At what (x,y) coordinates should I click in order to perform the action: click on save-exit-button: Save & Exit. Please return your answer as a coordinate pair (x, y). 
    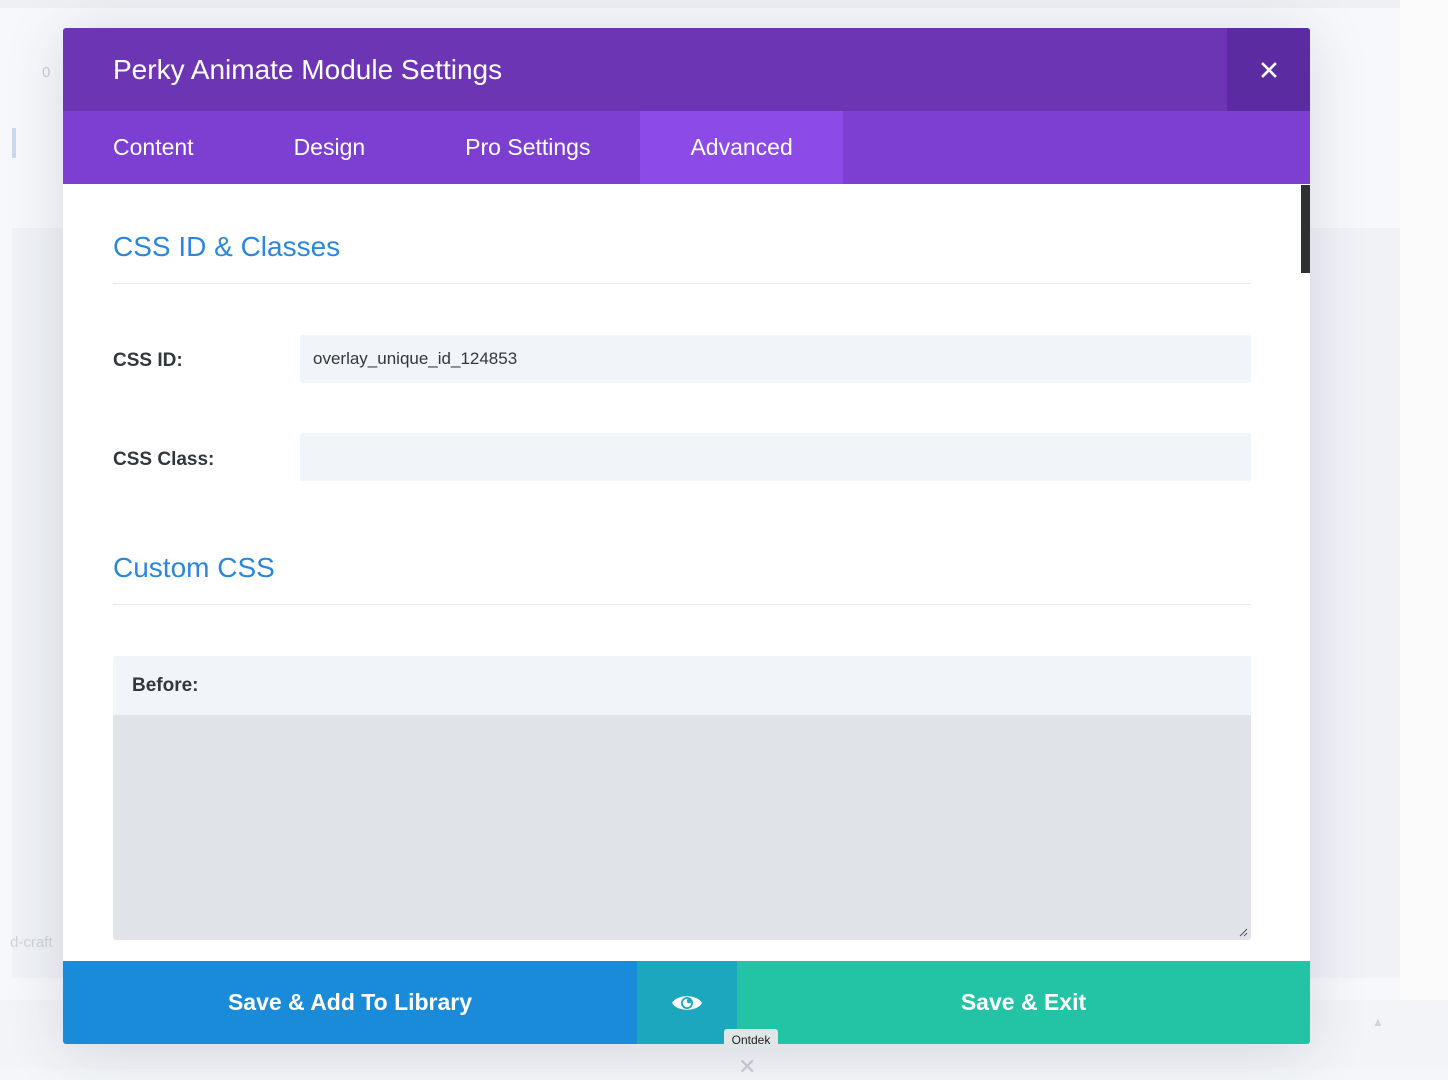
    Looking at the image, I should click on (1023, 1002).